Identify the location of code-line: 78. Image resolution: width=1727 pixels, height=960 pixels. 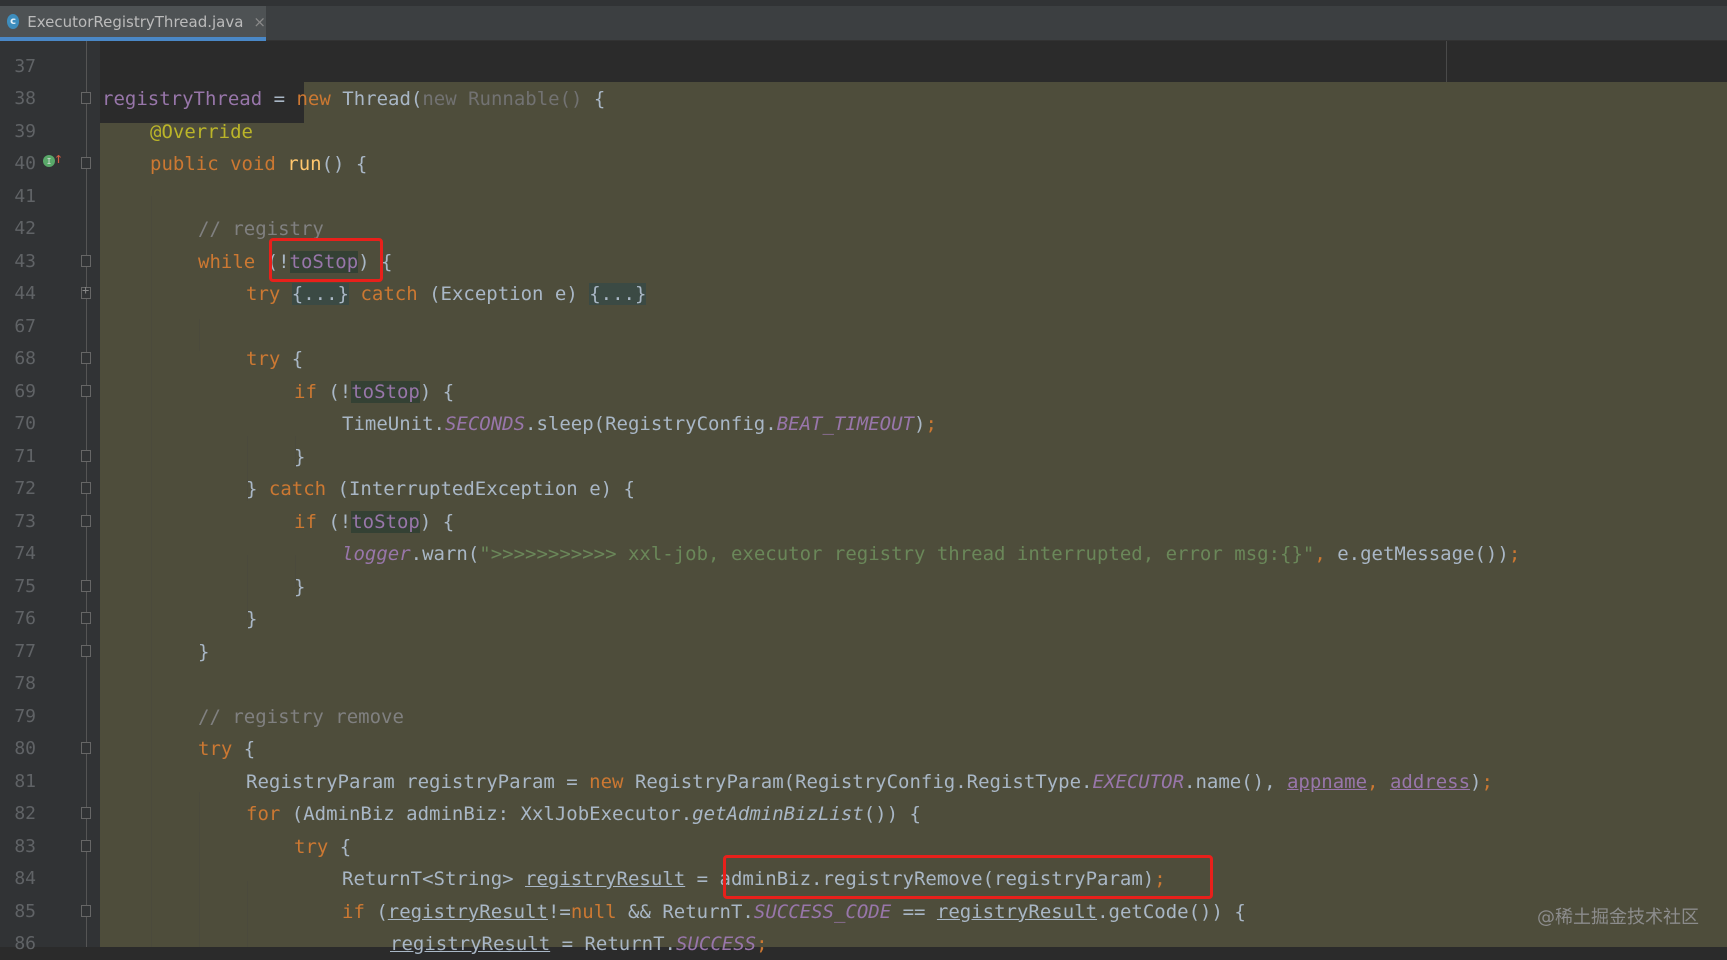
(863, 683).